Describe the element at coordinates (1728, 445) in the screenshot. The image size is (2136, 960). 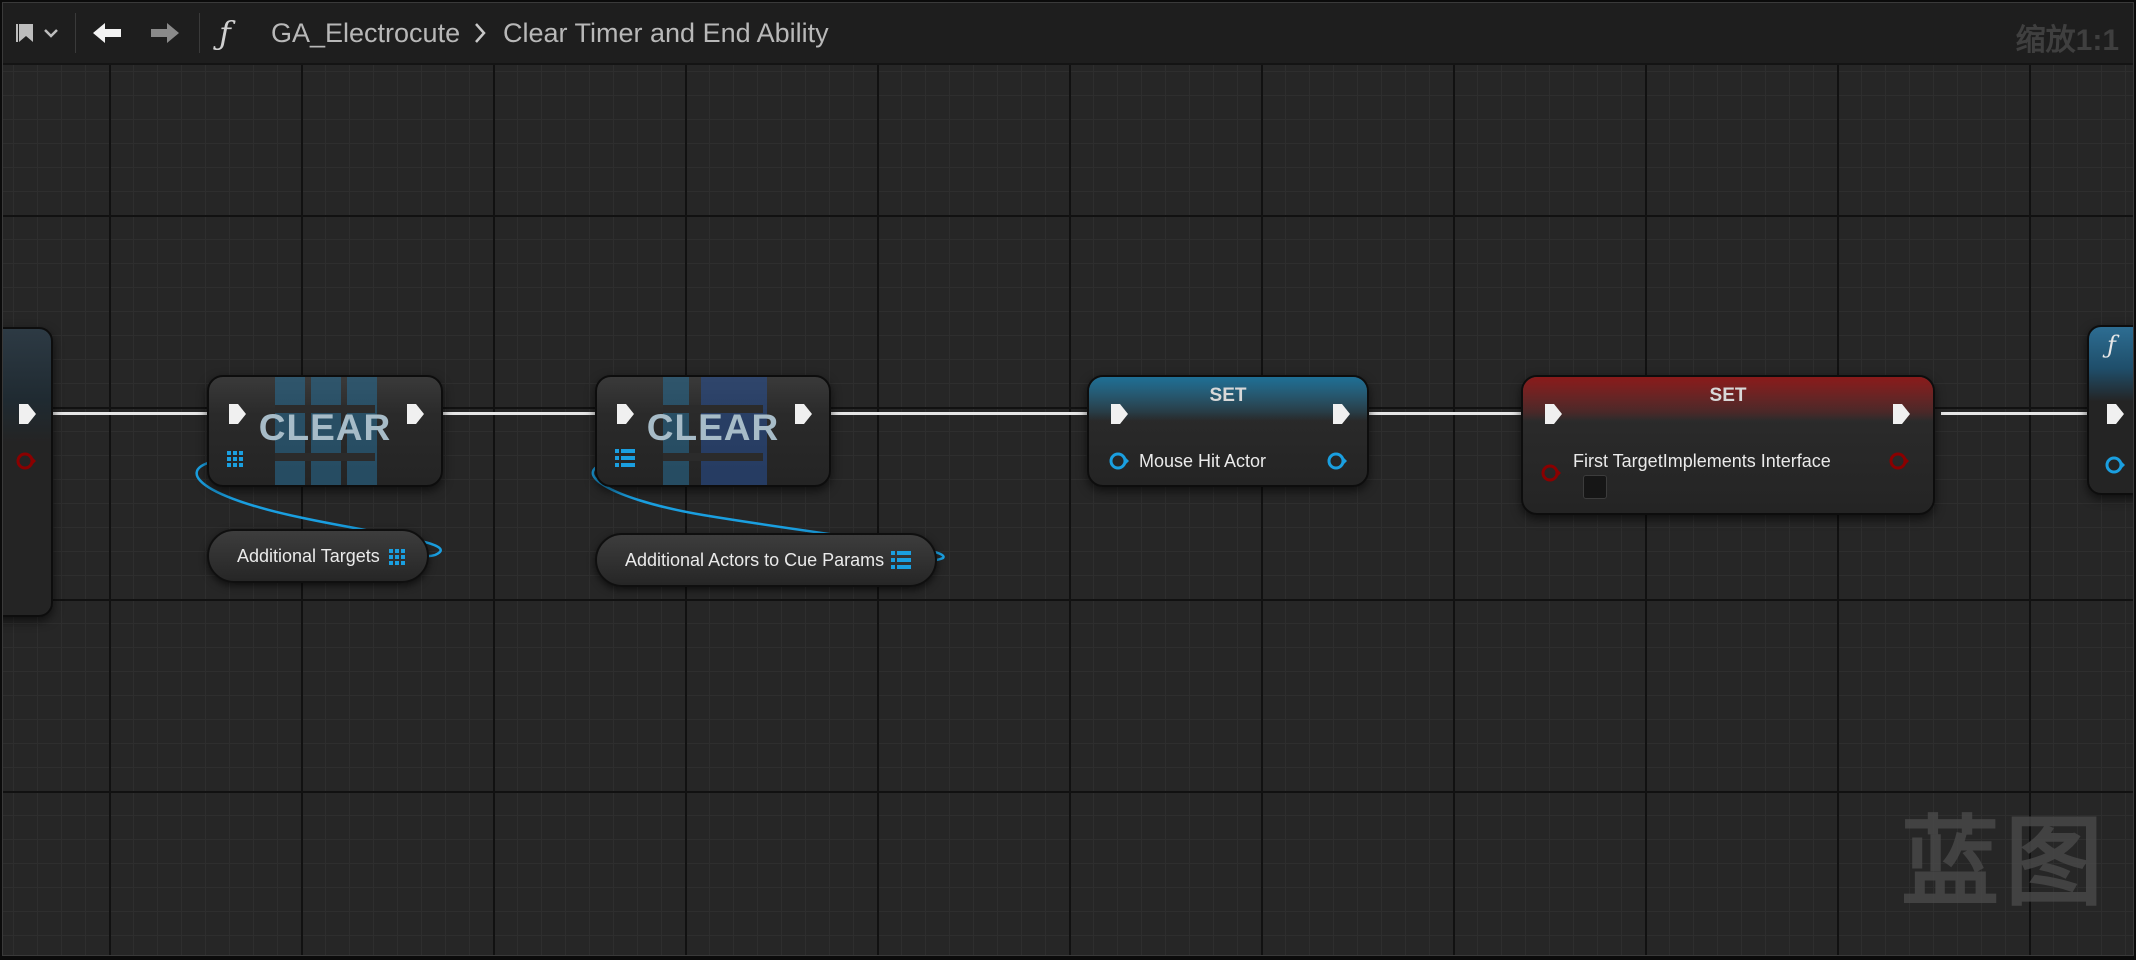
I see `set-first-target-node: SET First TargetImplements Interface` at that location.